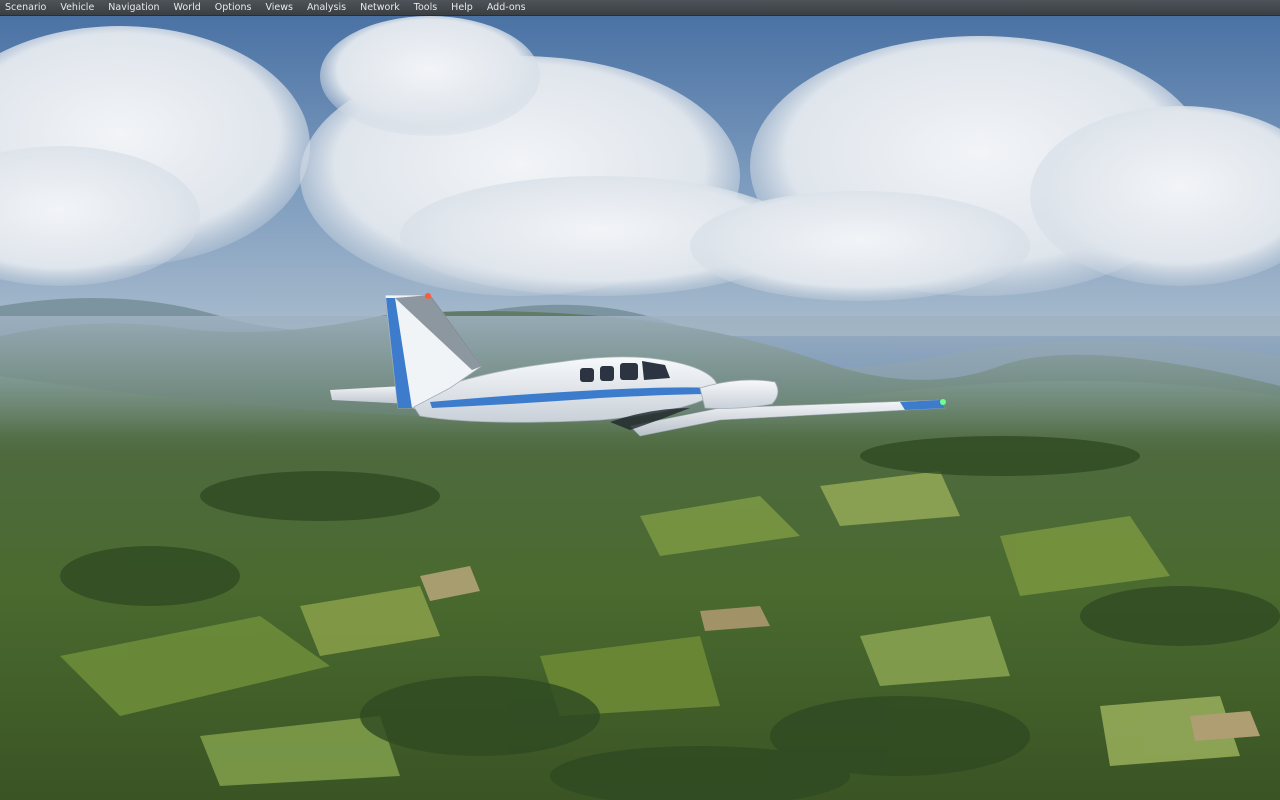 Image resolution: width=1280 pixels, height=800 pixels. What do you see at coordinates (506, 8) in the screenshot?
I see `menu-addons: Add-ons` at bounding box center [506, 8].